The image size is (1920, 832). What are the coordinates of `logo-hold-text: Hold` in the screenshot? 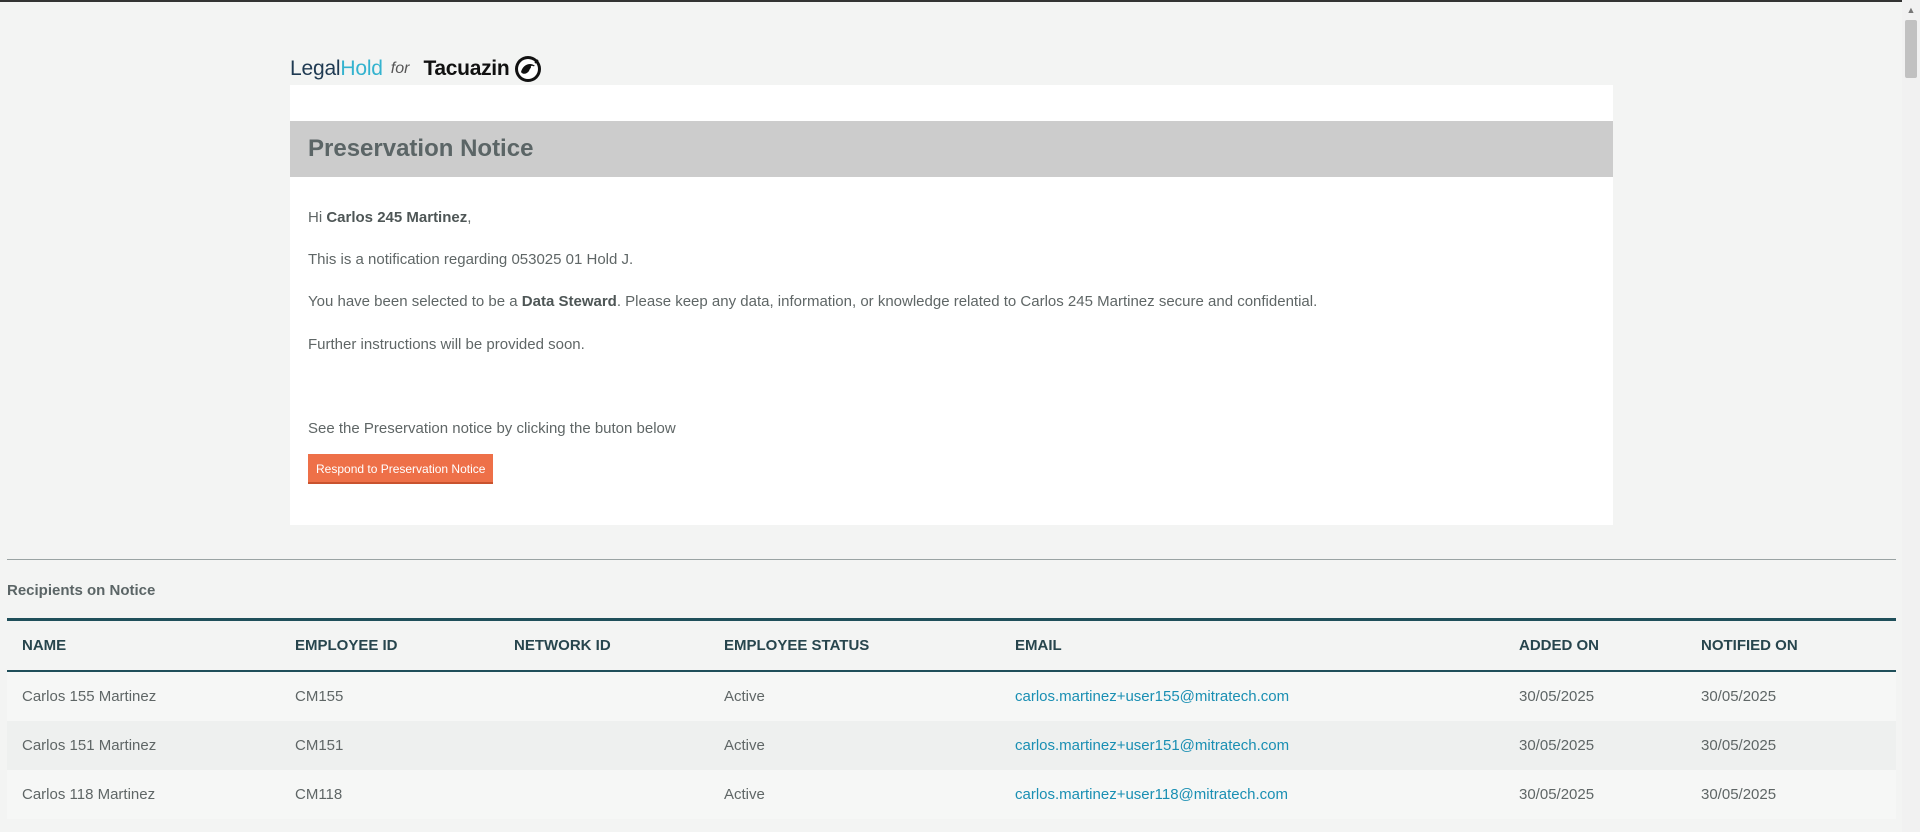 It's located at (361, 68).